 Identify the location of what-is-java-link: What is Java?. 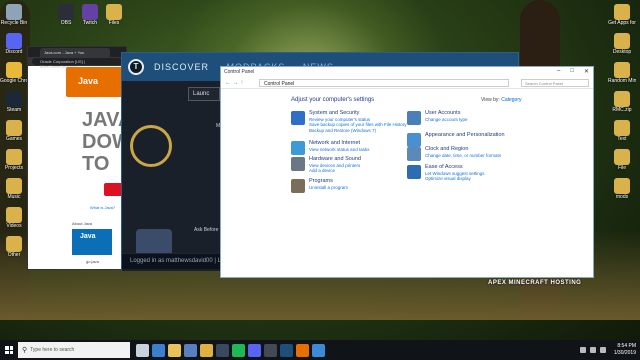
(102, 207).